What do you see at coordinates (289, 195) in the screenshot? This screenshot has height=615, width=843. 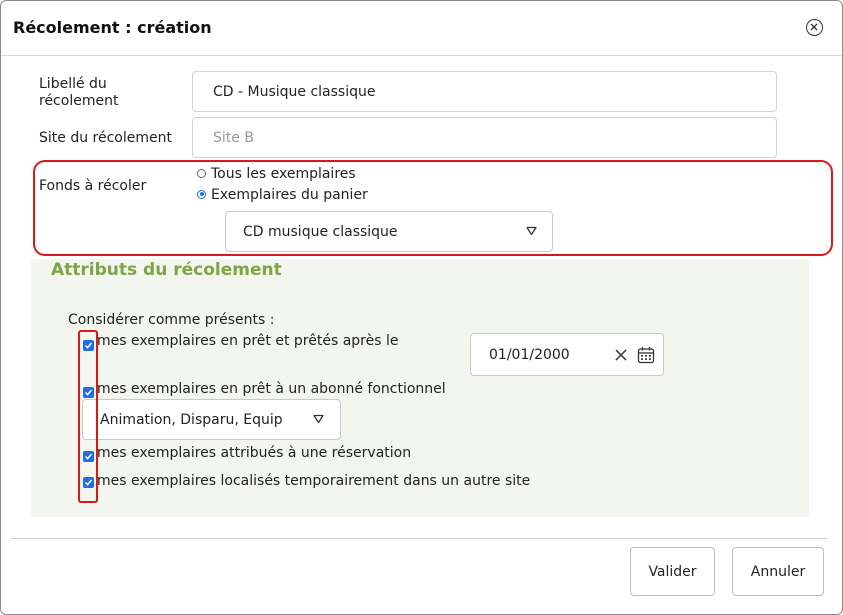 I see `radio-panier-label: Exemplaires du panier` at bounding box center [289, 195].